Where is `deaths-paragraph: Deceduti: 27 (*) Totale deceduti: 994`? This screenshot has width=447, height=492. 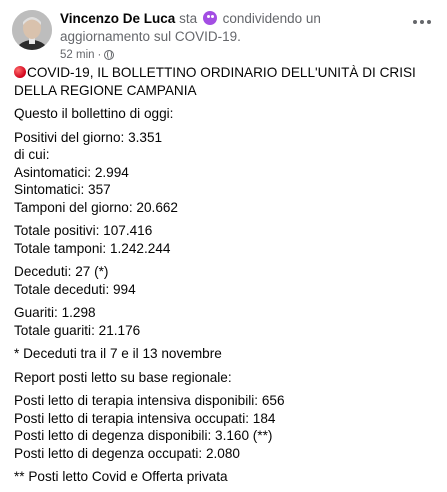
deaths-paragraph: Deceduti: 27 (*) Totale deceduti: 994 is located at coordinates (224, 280).